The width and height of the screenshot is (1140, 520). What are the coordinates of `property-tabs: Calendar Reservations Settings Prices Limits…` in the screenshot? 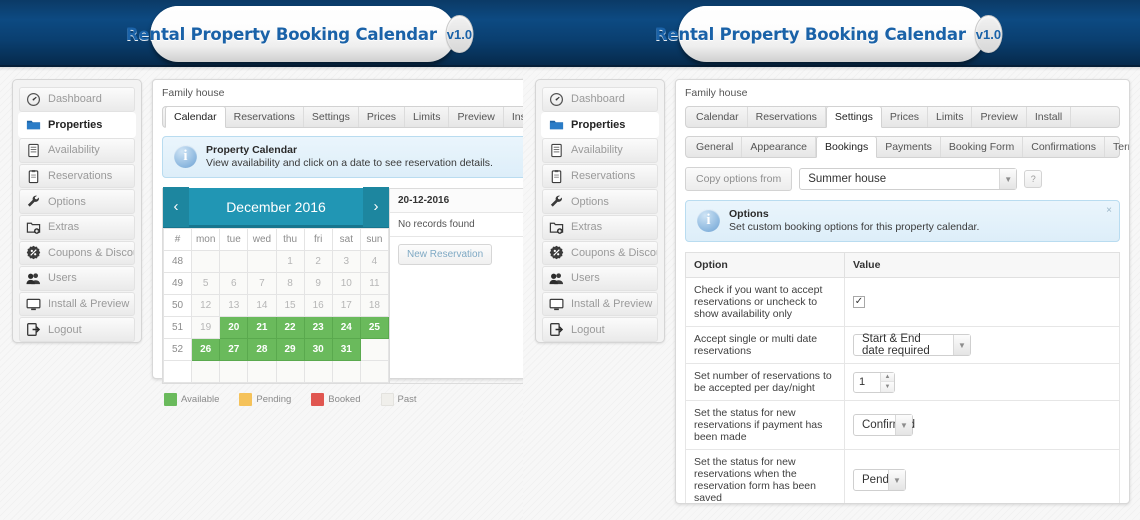 It's located at (342, 117).